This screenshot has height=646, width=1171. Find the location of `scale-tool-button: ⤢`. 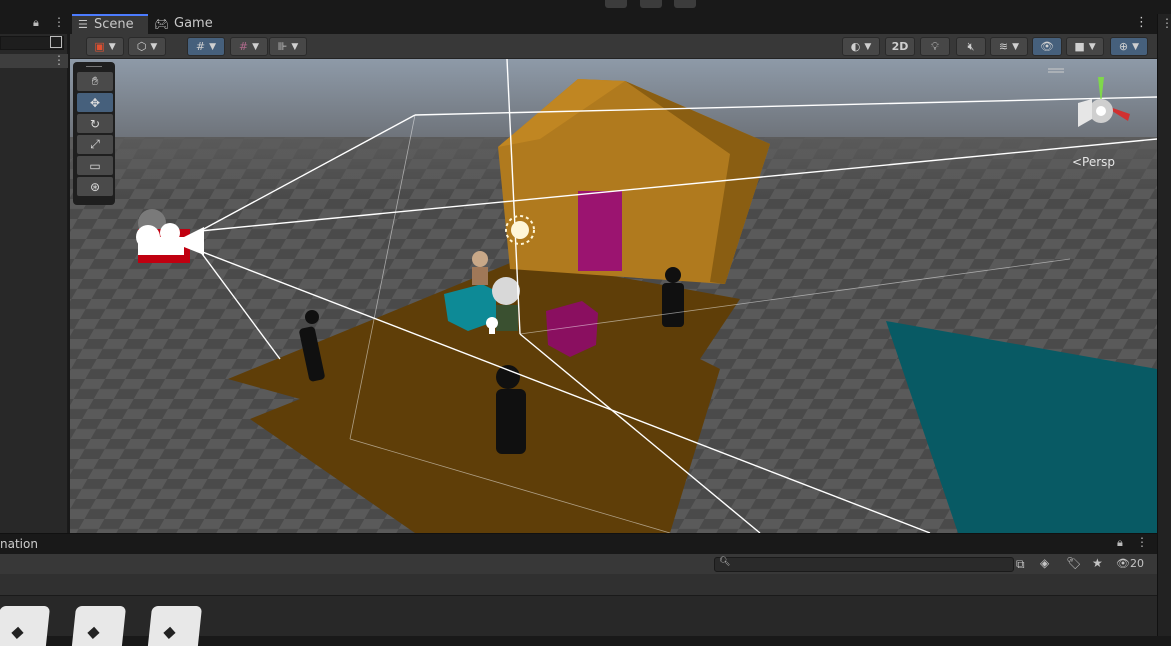

scale-tool-button: ⤢ is located at coordinates (95, 144).